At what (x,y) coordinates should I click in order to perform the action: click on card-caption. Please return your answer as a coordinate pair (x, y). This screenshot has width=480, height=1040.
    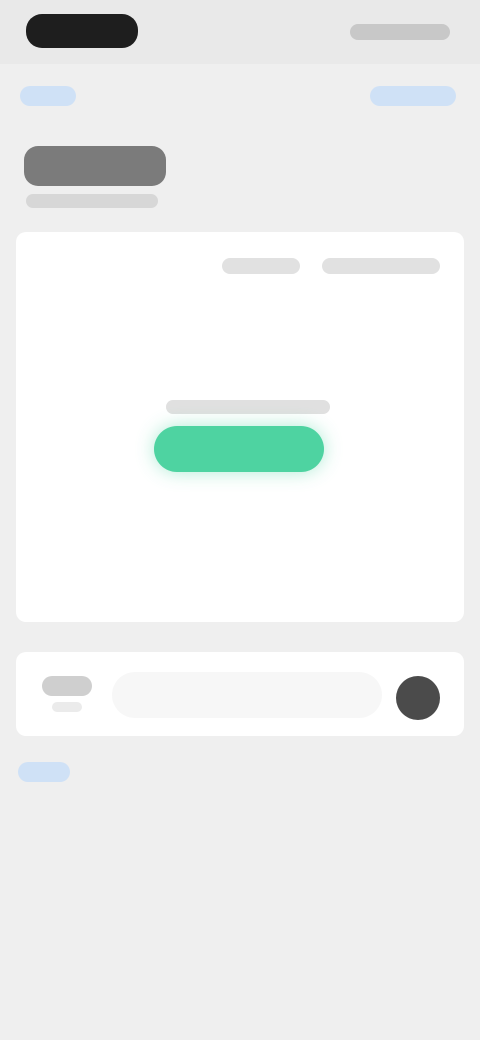
    Looking at the image, I should click on (248, 407).